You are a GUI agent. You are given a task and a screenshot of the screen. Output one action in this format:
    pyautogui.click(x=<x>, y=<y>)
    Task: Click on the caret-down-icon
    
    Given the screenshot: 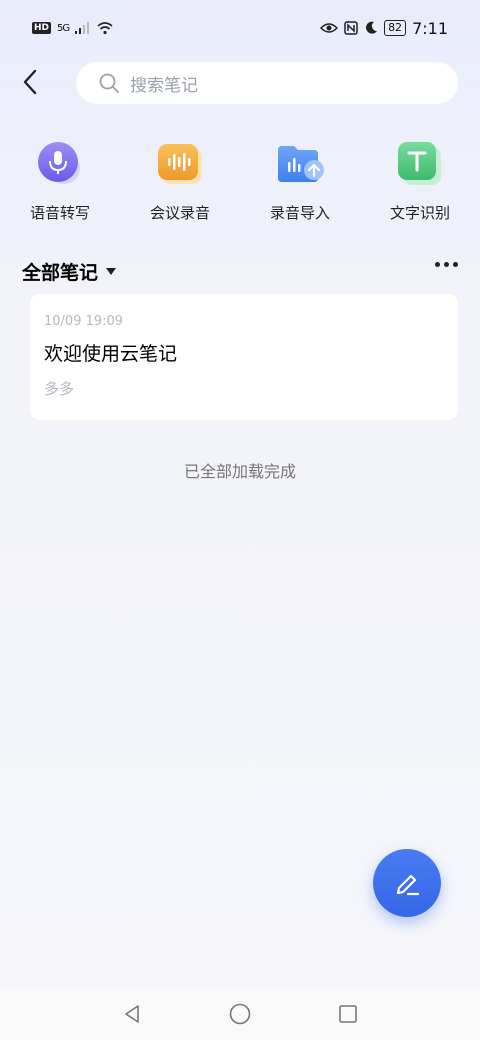 What is the action you would take?
    pyautogui.click(x=111, y=271)
    